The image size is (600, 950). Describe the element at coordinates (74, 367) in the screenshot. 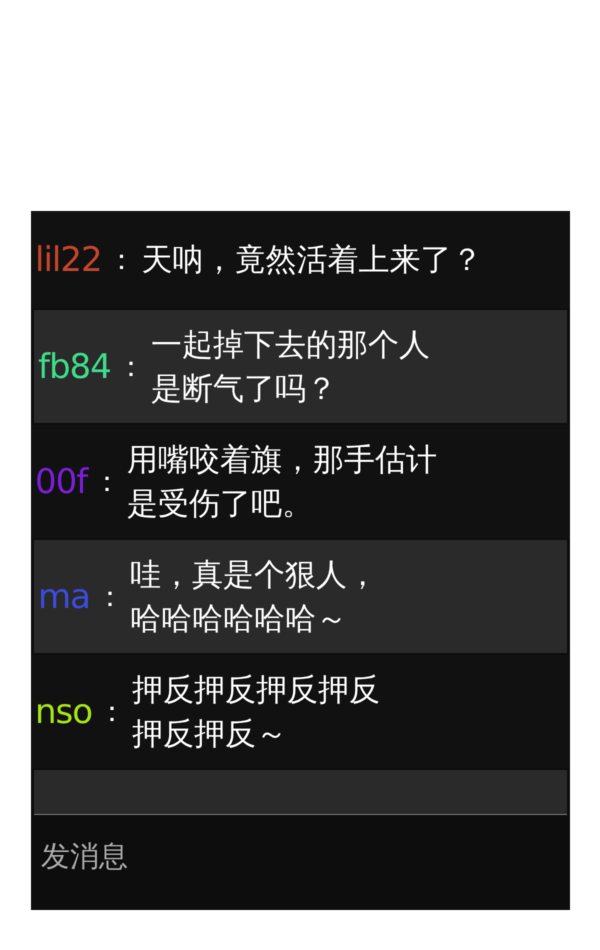

I see `username: fb84` at that location.